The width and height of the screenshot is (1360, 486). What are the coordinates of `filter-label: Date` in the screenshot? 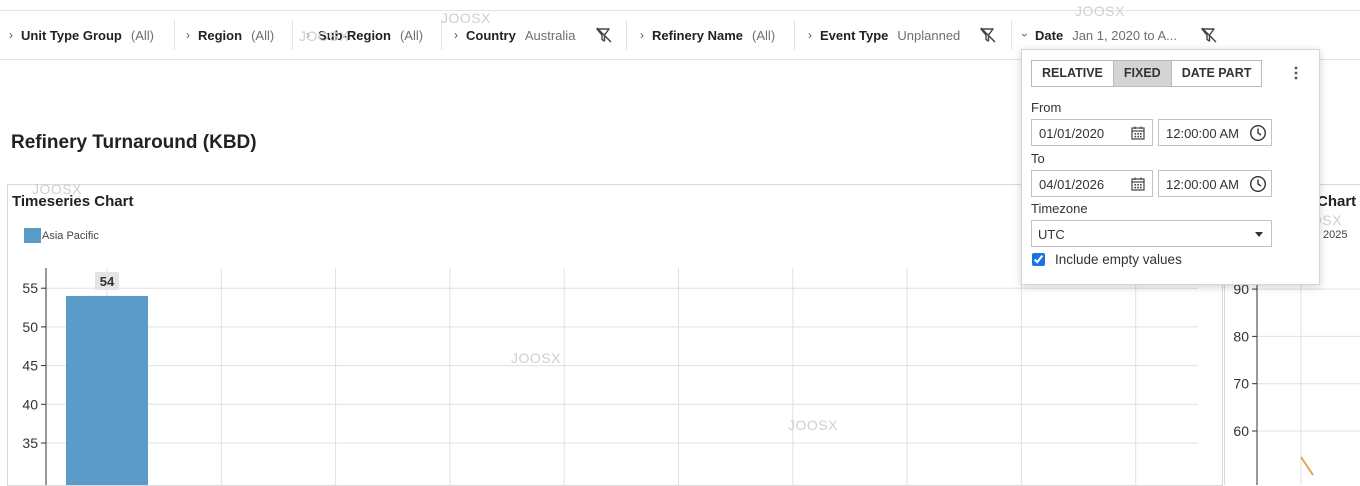 It's located at (1049, 35).